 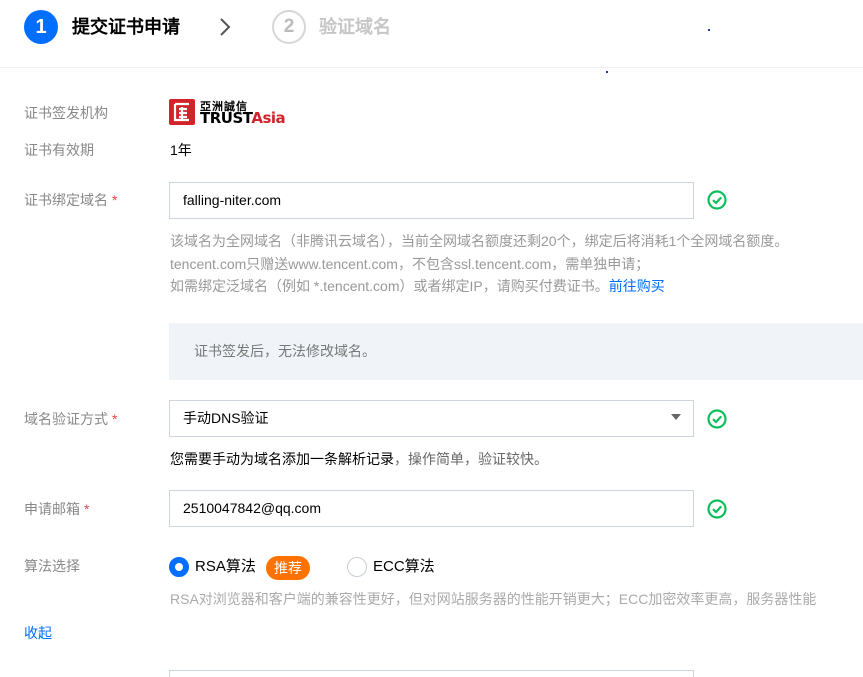 I want to click on steps-header: 1 提交证书申请 2 验证域名, so click(x=431, y=34).